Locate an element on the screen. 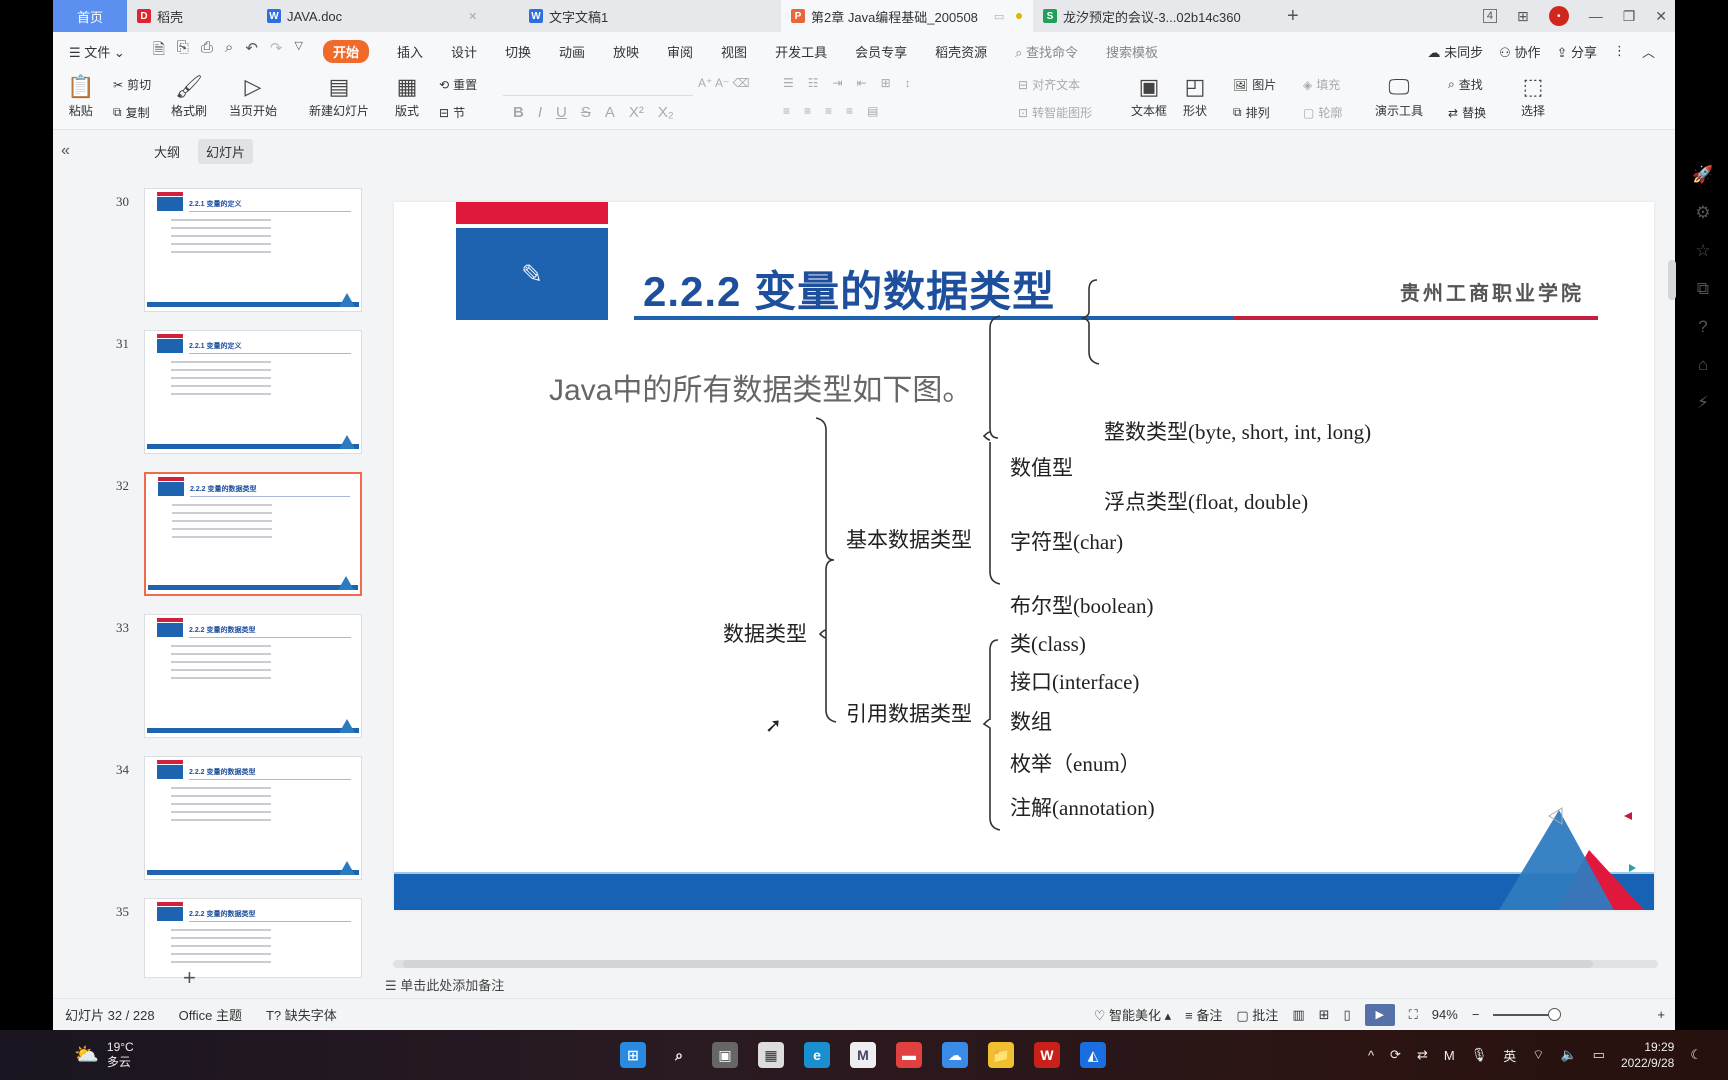 The image size is (1728, 1080). weather-widget: ⛅ 19°C 多云 is located at coordinates (104, 1055).